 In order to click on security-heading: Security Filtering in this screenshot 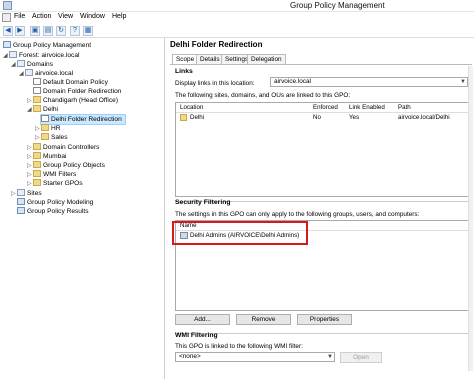, I will do `click(203, 202)`.